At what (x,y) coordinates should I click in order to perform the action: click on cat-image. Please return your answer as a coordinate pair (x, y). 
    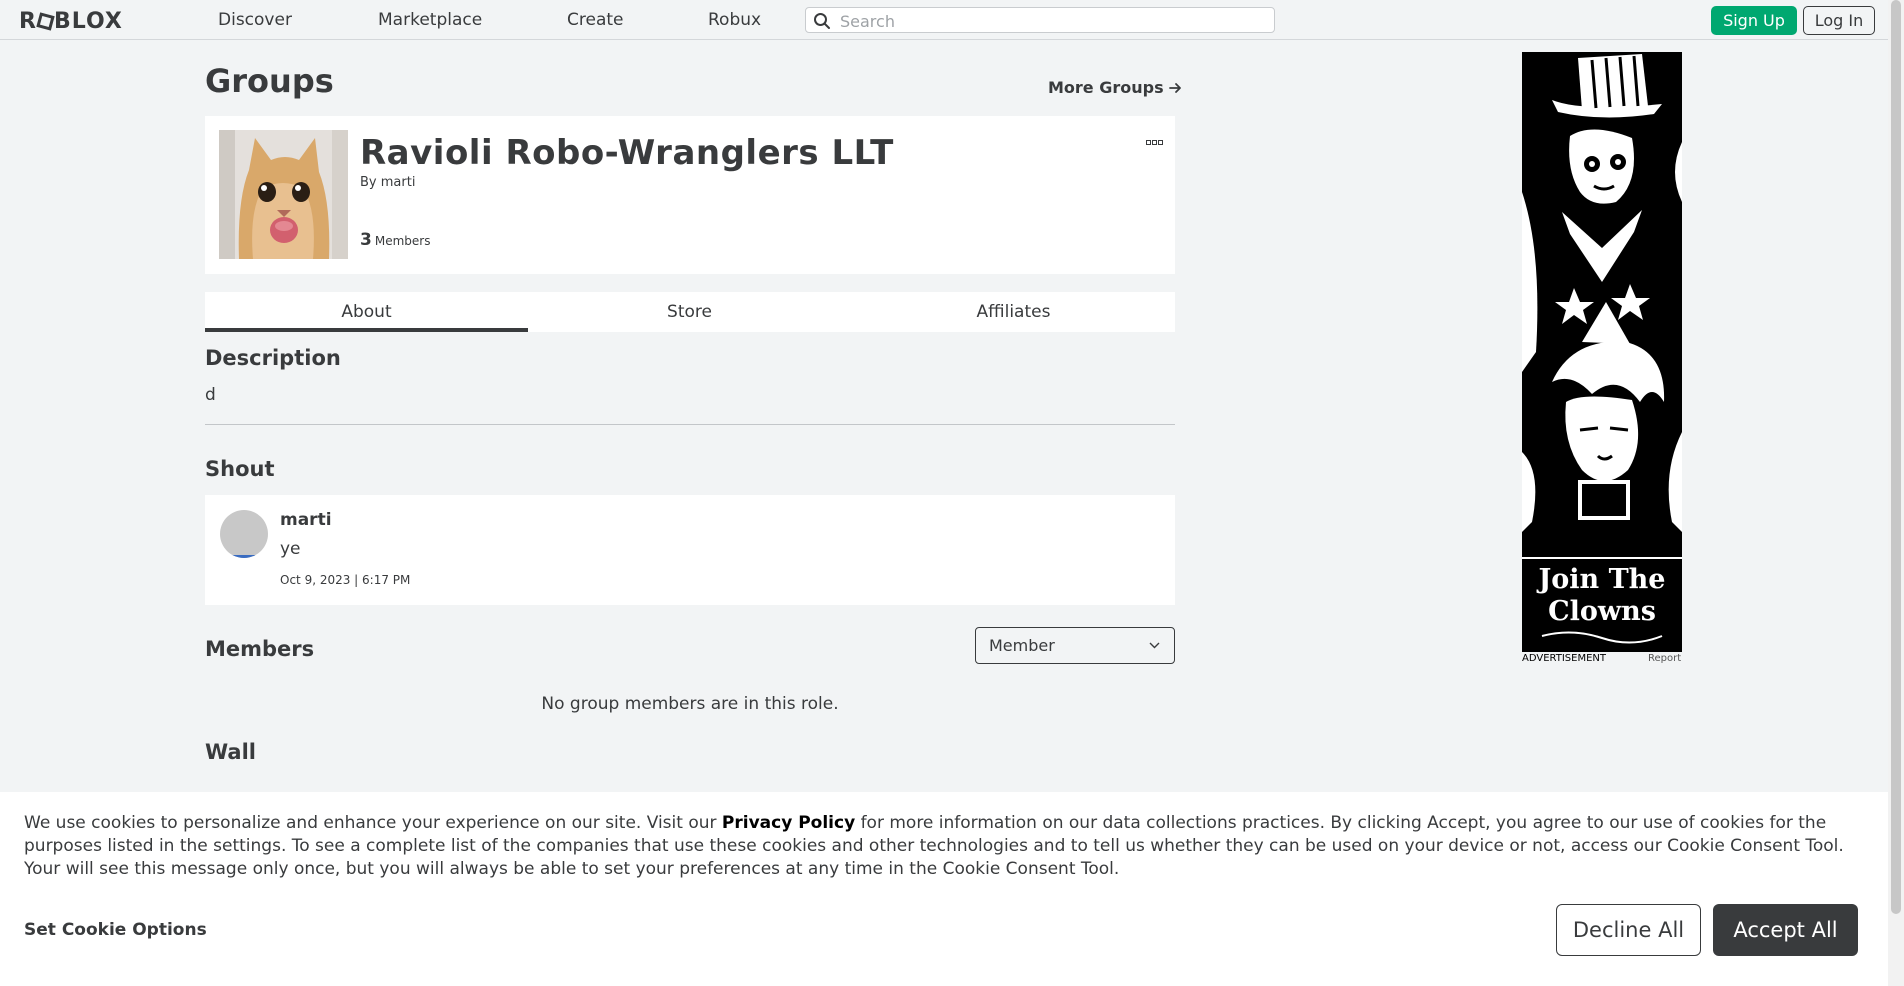
    Looking at the image, I should click on (283, 194).